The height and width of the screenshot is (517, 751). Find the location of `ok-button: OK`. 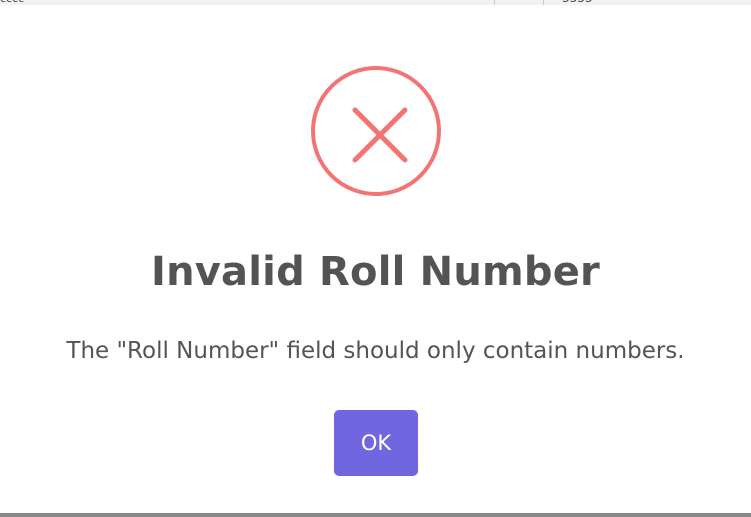

ok-button: OK is located at coordinates (376, 443).